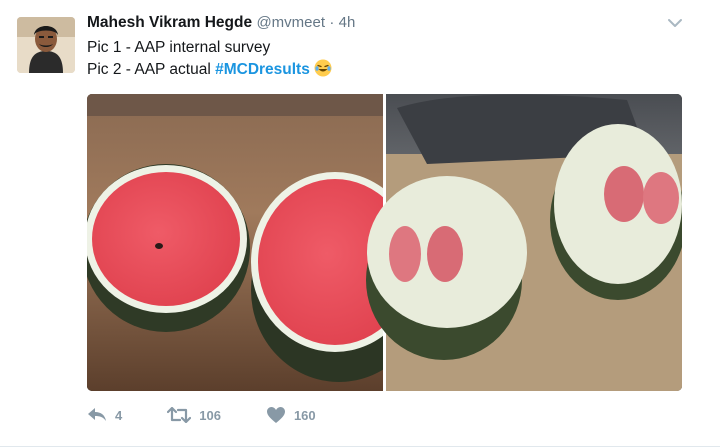  Describe the element at coordinates (151, 69) in the screenshot. I see `tweet-line-2-text: Pic 2 - AAP actual` at that location.